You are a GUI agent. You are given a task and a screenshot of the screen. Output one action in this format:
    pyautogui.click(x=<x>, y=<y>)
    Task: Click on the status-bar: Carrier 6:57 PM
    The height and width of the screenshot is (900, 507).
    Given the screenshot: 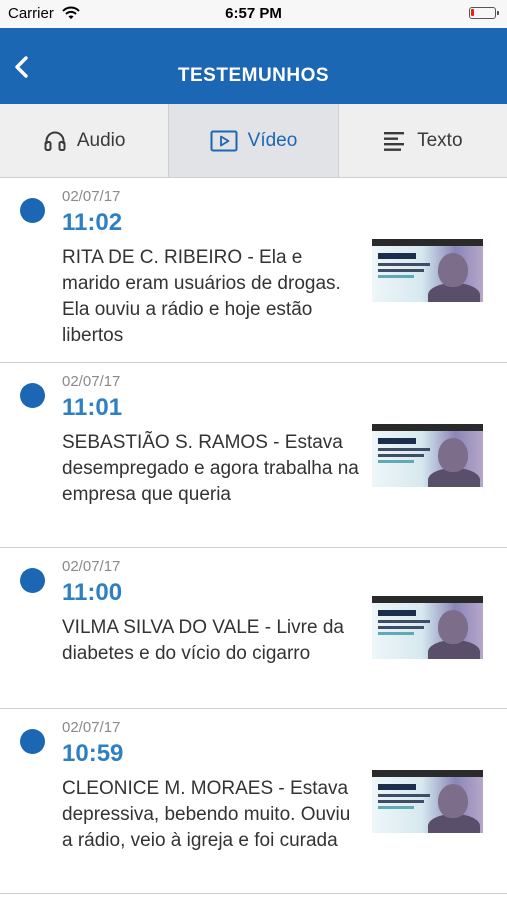 What is the action you would take?
    pyautogui.click(x=253, y=14)
    